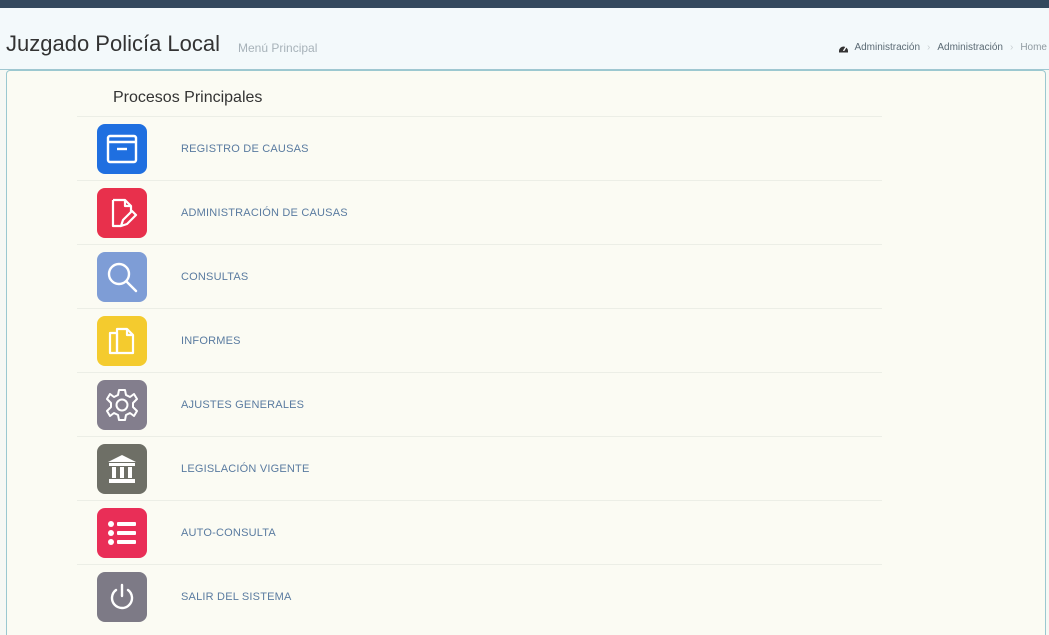 The image size is (1049, 635). Describe the element at coordinates (215, 277) in the screenshot. I see `menu-label: CONSULTAS` at that location.